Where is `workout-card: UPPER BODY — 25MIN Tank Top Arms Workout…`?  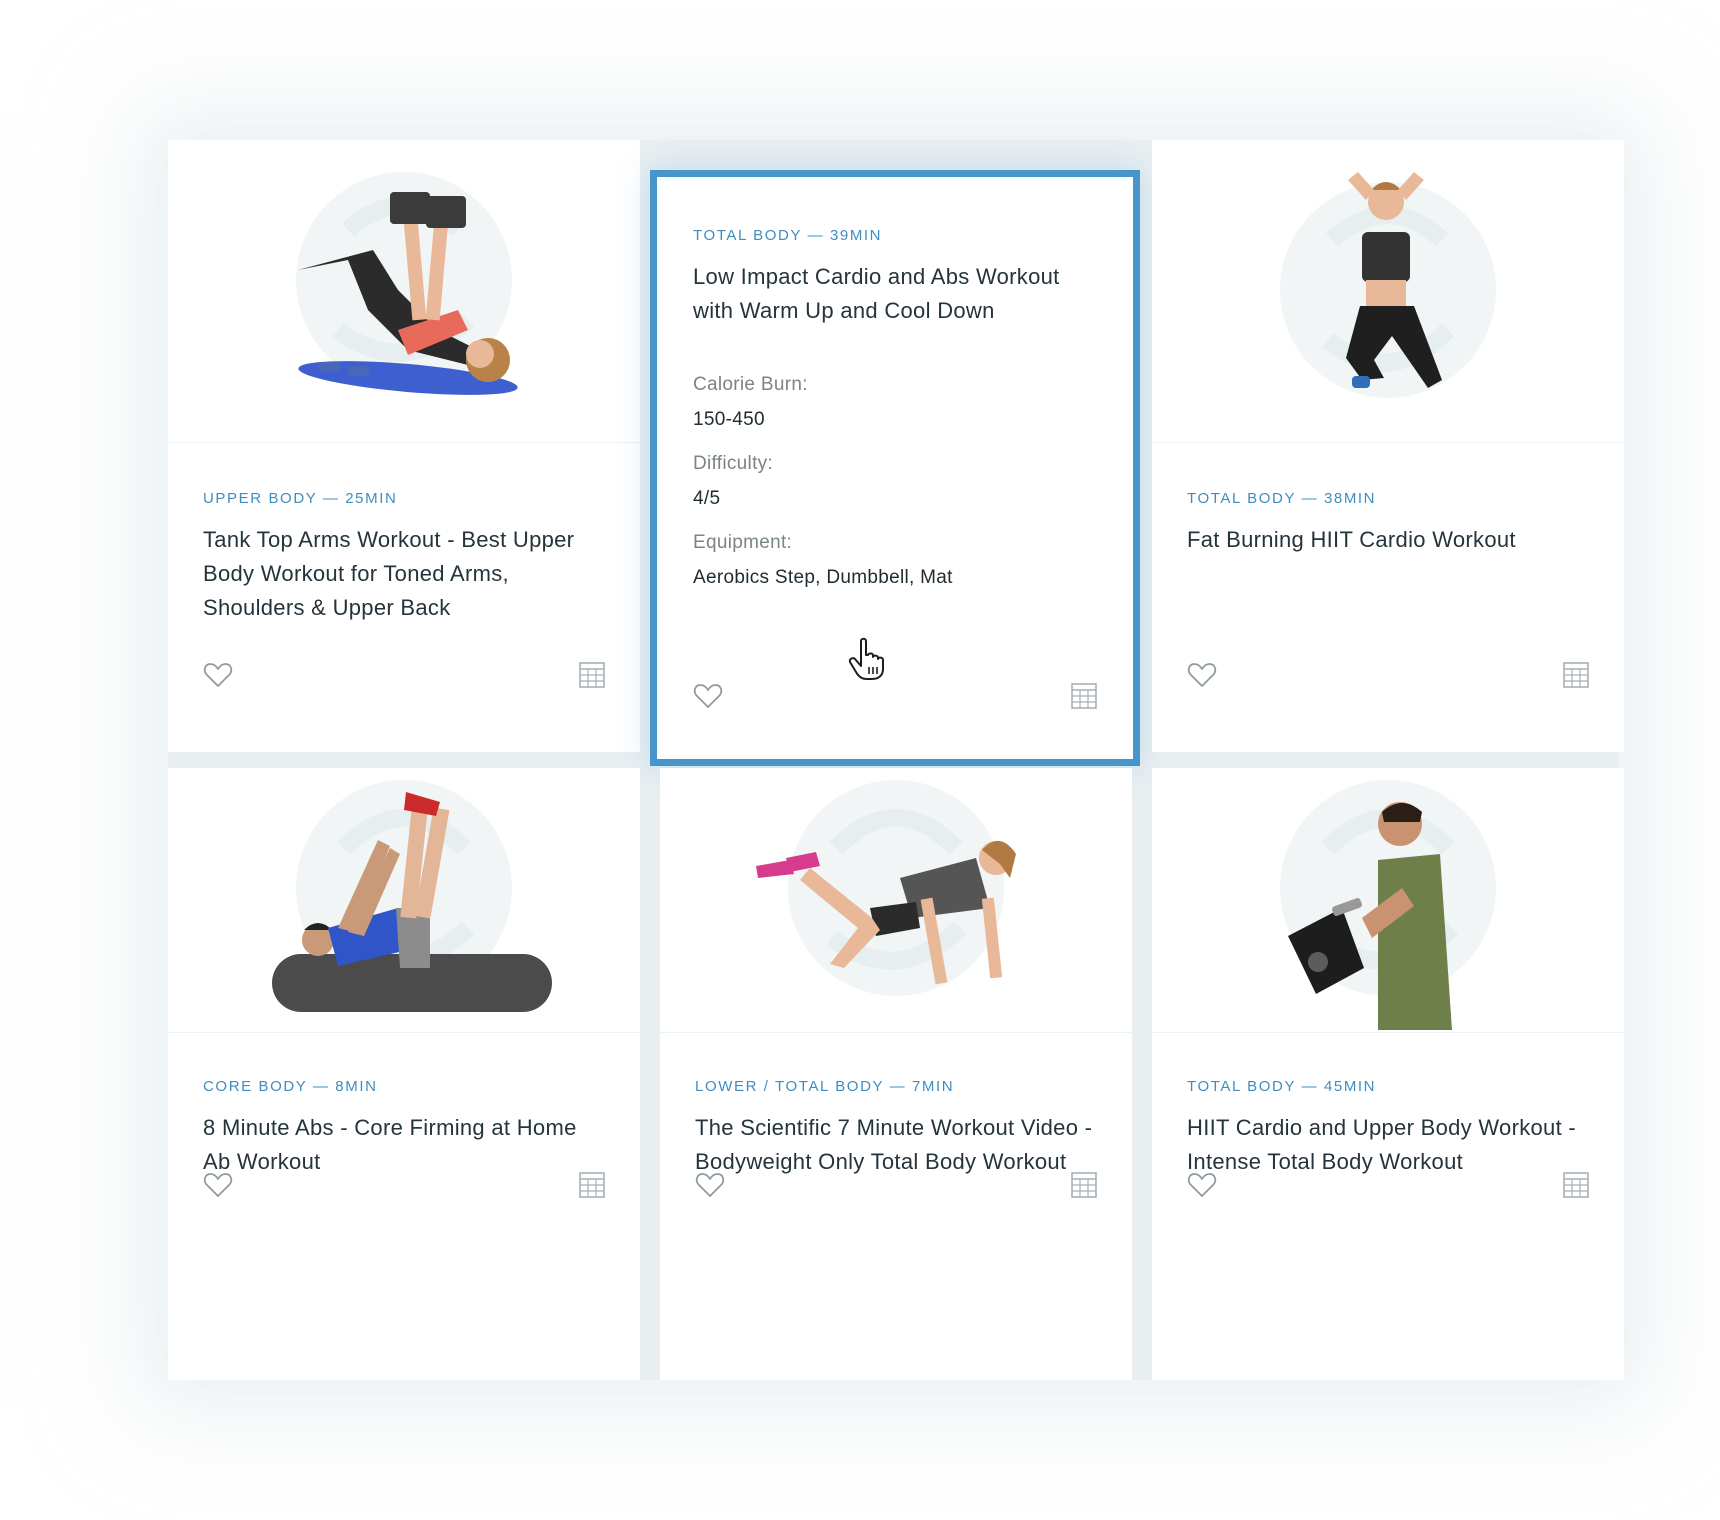 workout-card: UPPER BODY — 25MIN Tank Top Arms Workout… is located at coordinates (404, 446).